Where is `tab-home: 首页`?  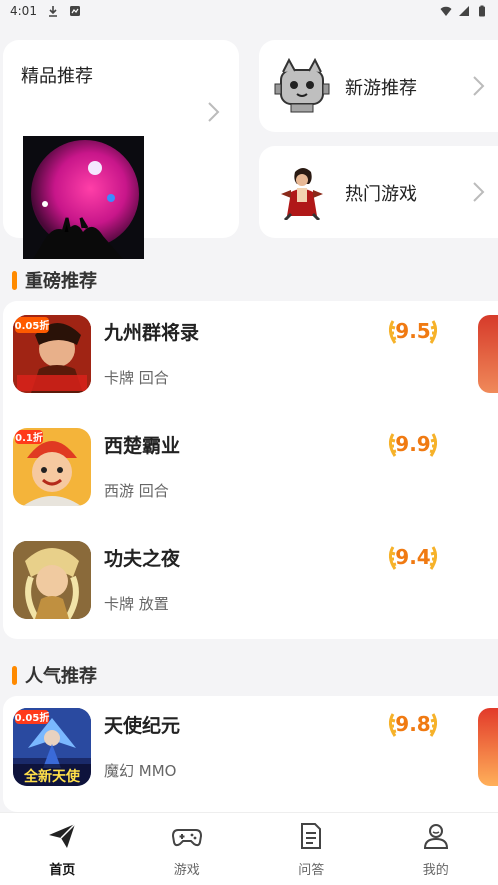
tab-home: 首页 is located at coordinates (62, 849).